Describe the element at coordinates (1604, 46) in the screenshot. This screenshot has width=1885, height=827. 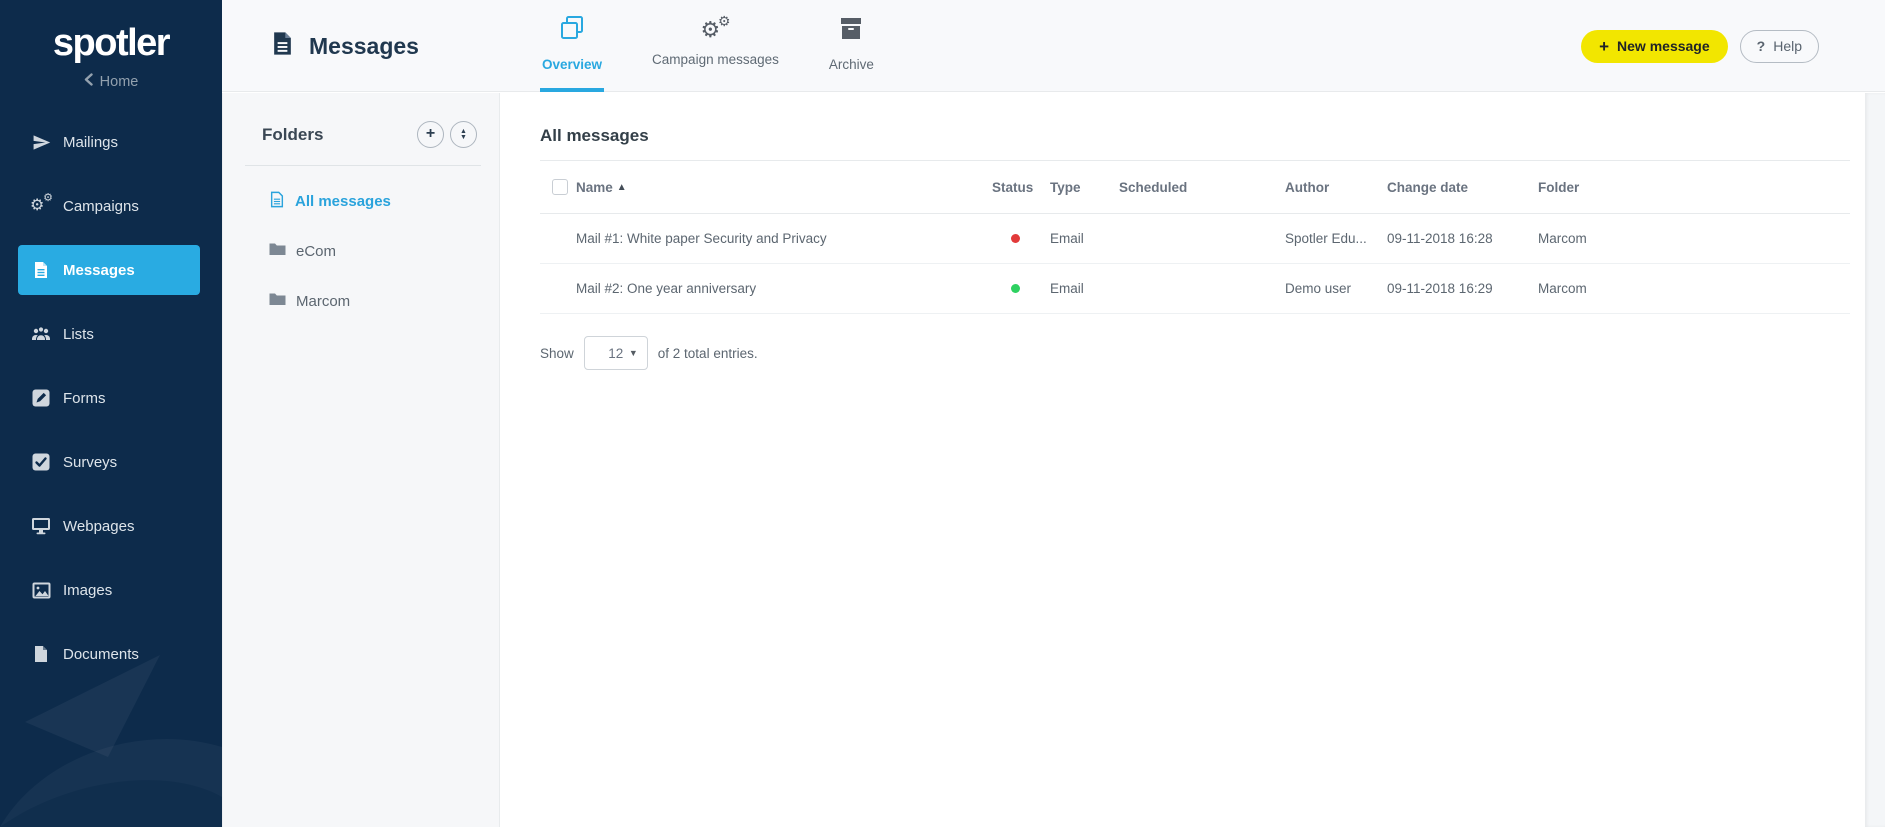
I see `plus-icon: +` at that location.